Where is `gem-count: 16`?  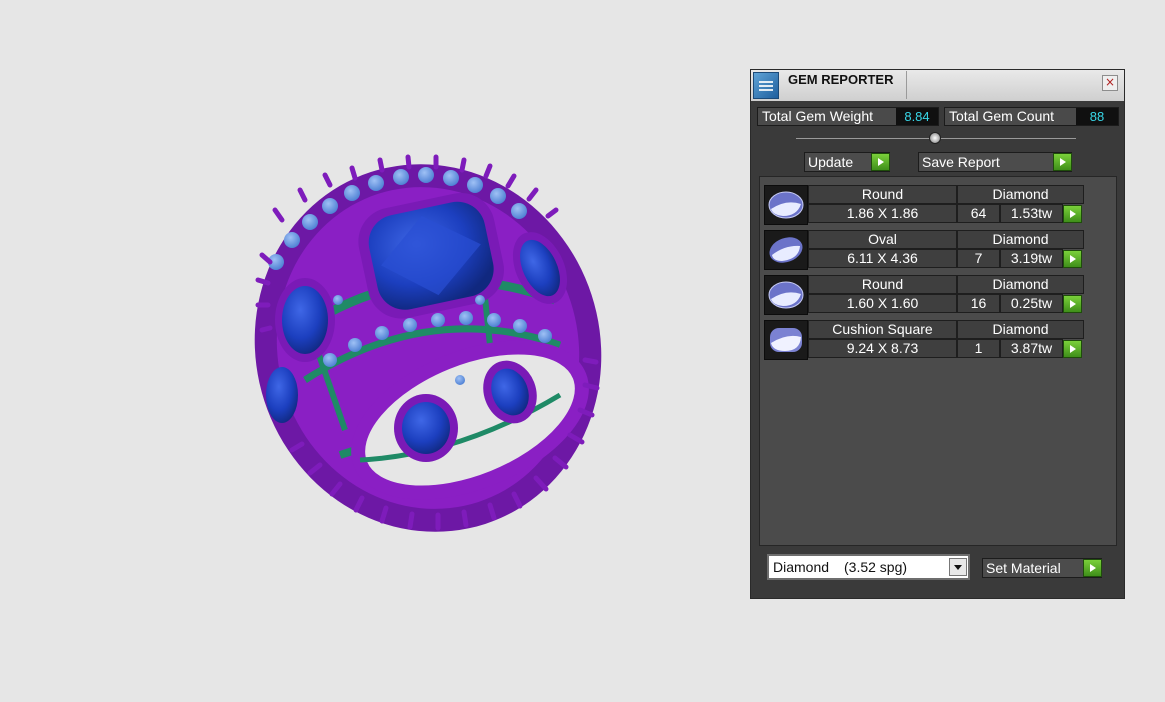
gem-count: 16 is located at coordinates (978, 303).